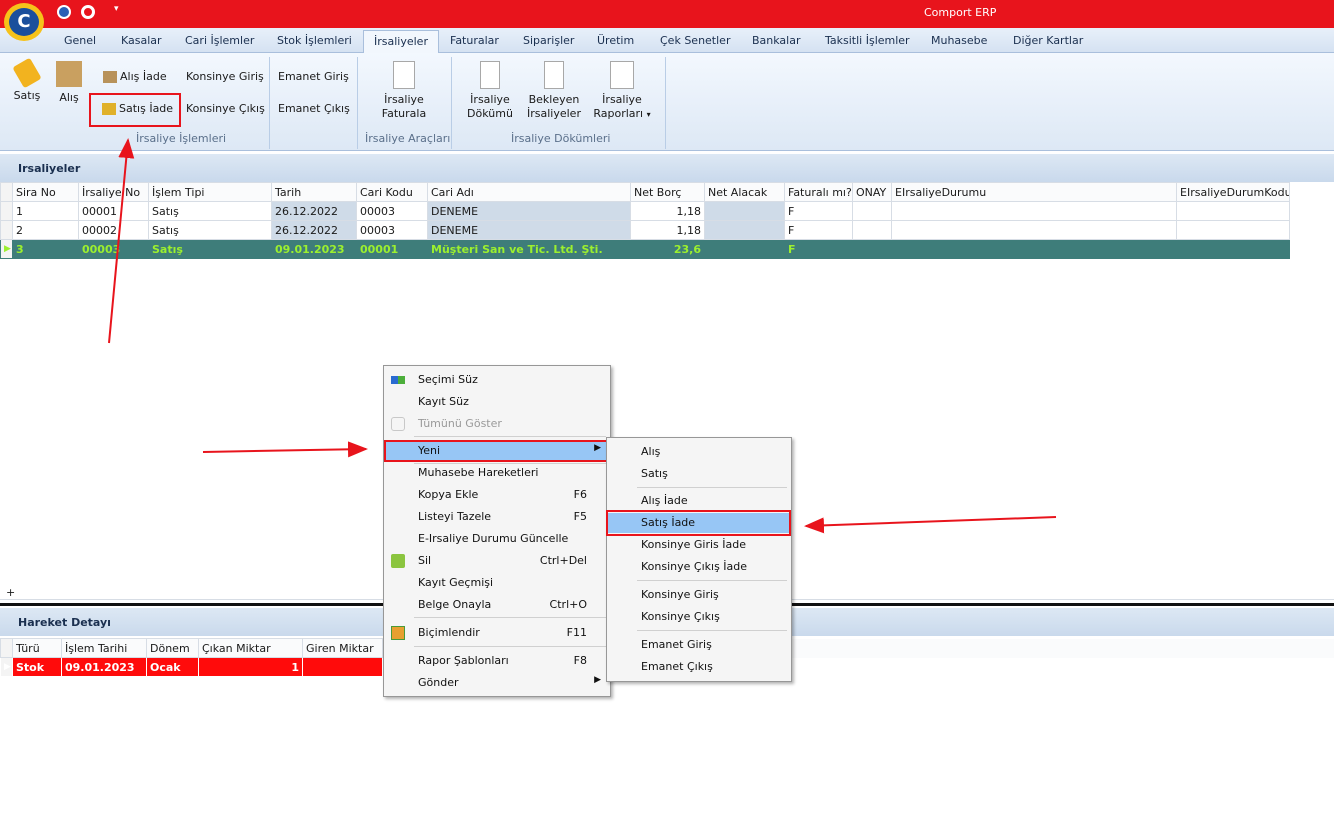  What do you see at coordinates (210, 192) in the screenshot?
I see `col-header: İşlem Tipi` at bounding box center [210, 192].